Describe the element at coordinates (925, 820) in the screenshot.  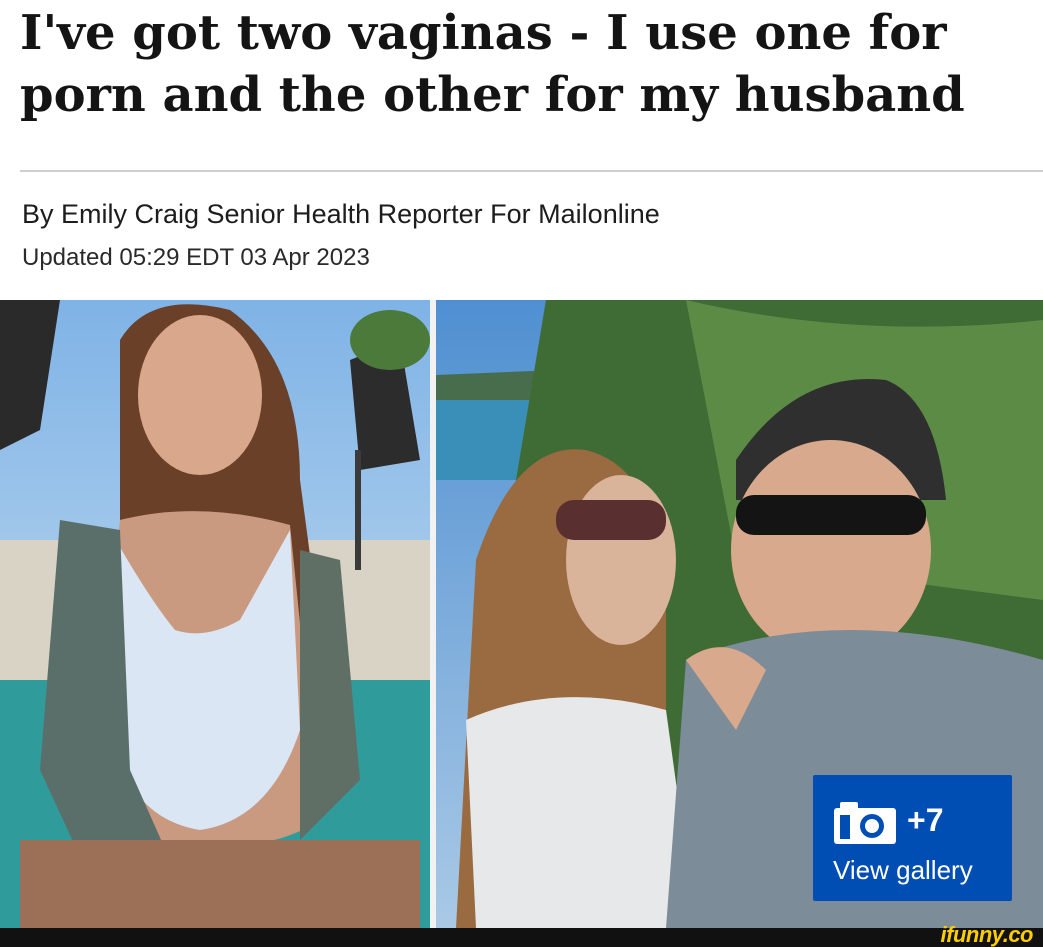
I see `gallery-photo-count: +7` at that location.